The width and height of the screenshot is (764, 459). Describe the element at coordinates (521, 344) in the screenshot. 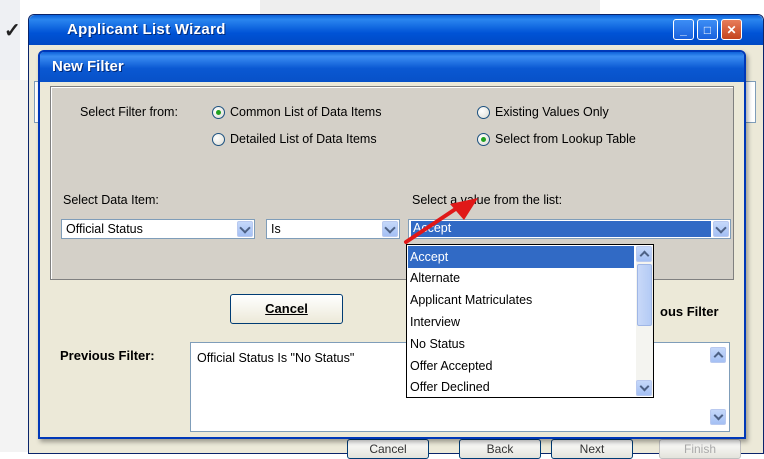

I see `dropdown-option: No Status` at that location.